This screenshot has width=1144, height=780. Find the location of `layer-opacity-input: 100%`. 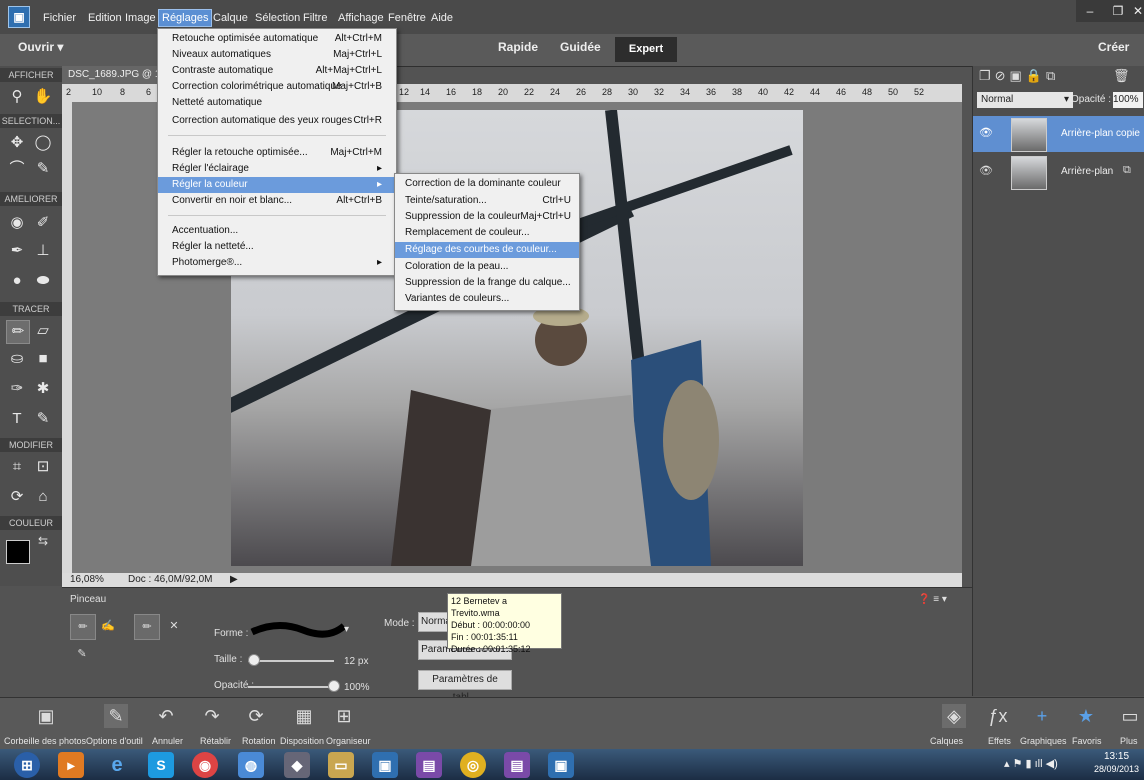

layer-opacity-input: 100% is located at coordinates (1128, 100).